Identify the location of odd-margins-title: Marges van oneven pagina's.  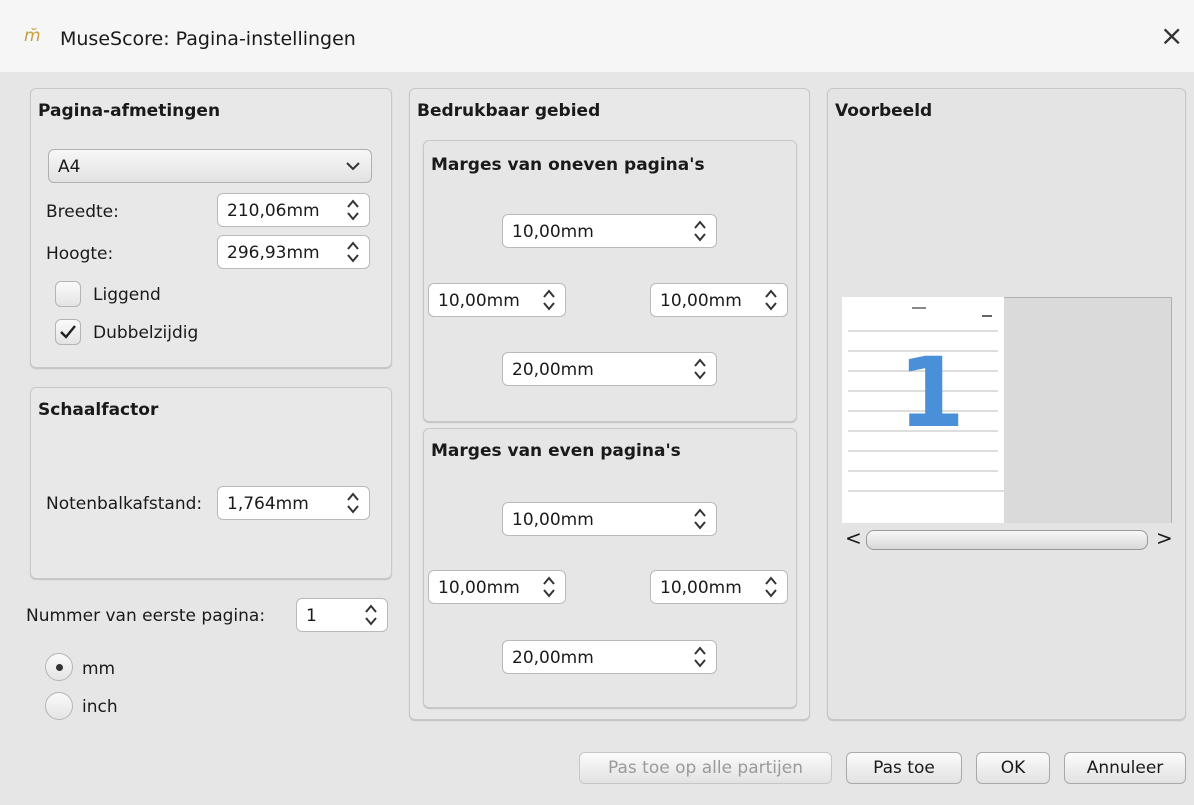
(568, 165).